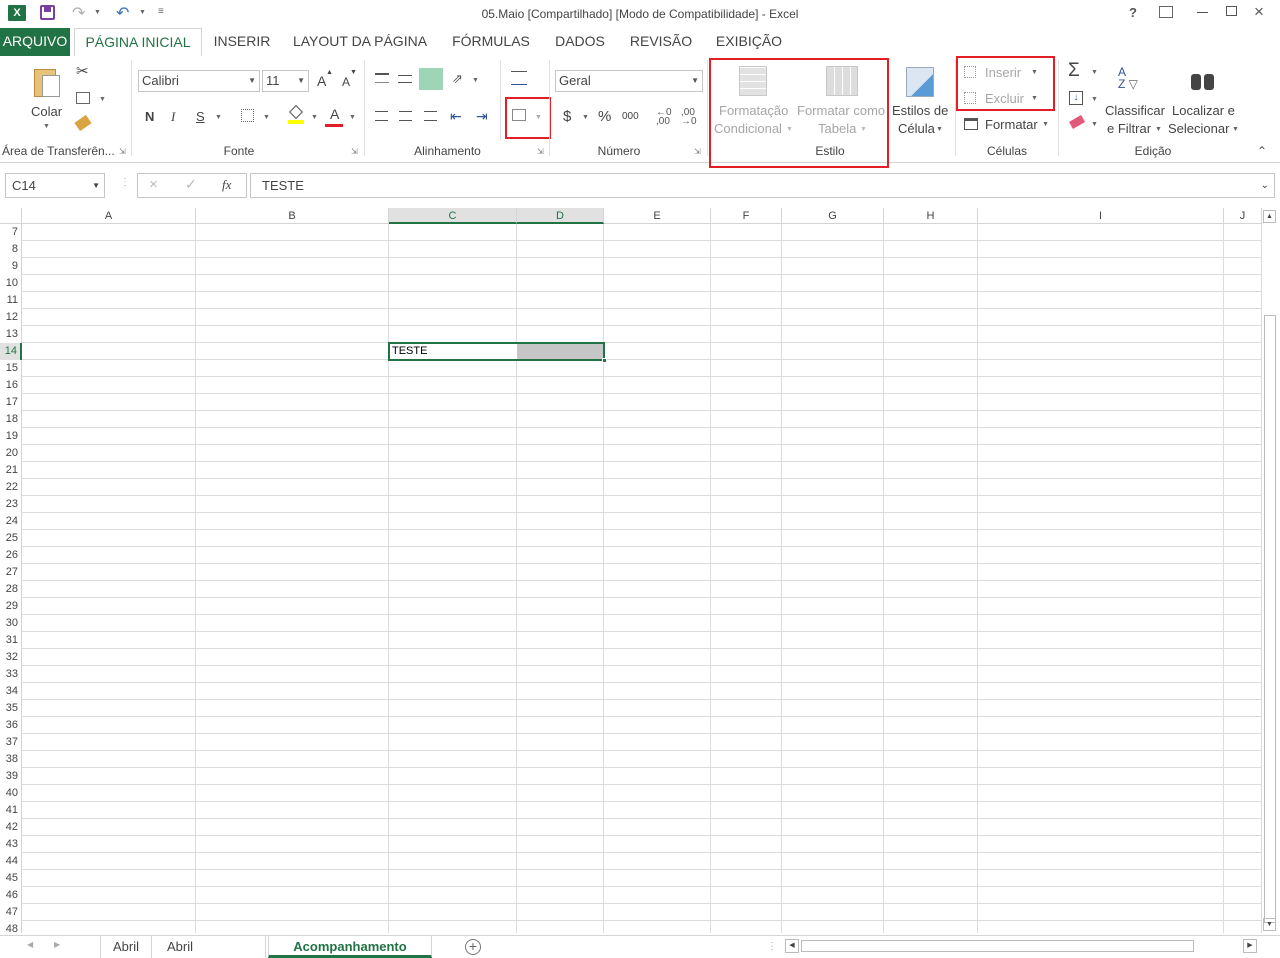  Describe the element at coordinates (11, 300) in the screenshot. I see `row-header: 11` at that location.